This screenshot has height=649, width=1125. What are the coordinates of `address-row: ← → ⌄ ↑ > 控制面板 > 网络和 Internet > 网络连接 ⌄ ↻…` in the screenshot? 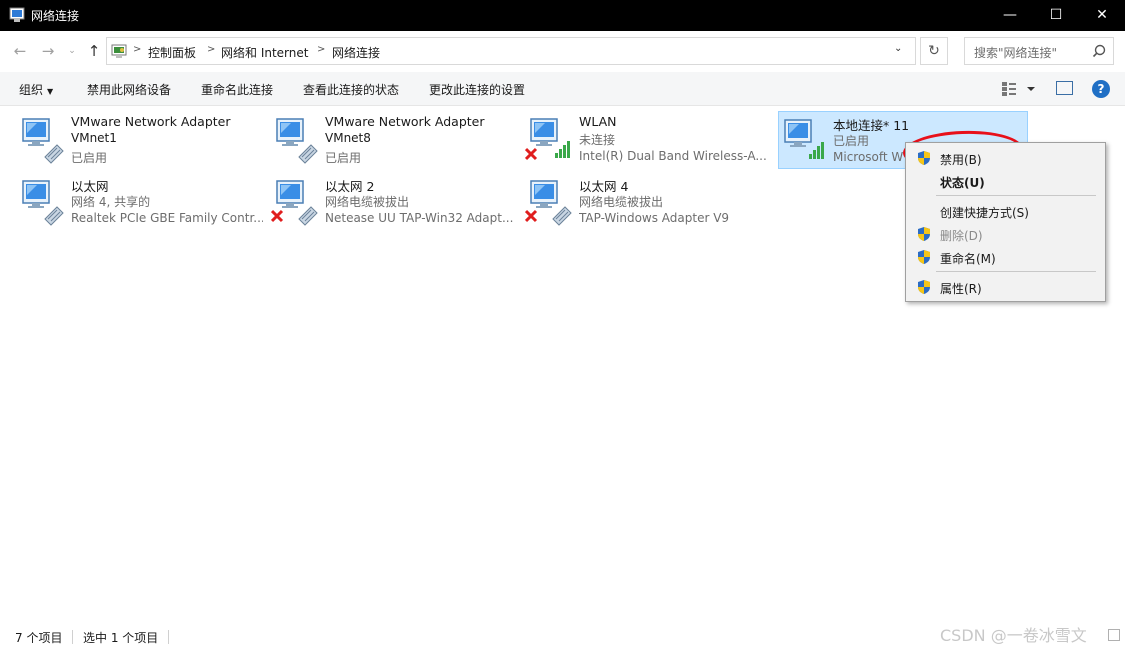 It's located at (562, 51).